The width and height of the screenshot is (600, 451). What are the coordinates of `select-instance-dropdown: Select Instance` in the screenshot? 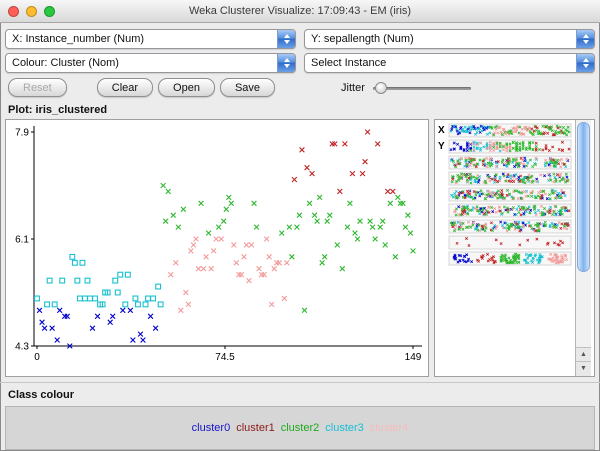 It's located at (449, 63).